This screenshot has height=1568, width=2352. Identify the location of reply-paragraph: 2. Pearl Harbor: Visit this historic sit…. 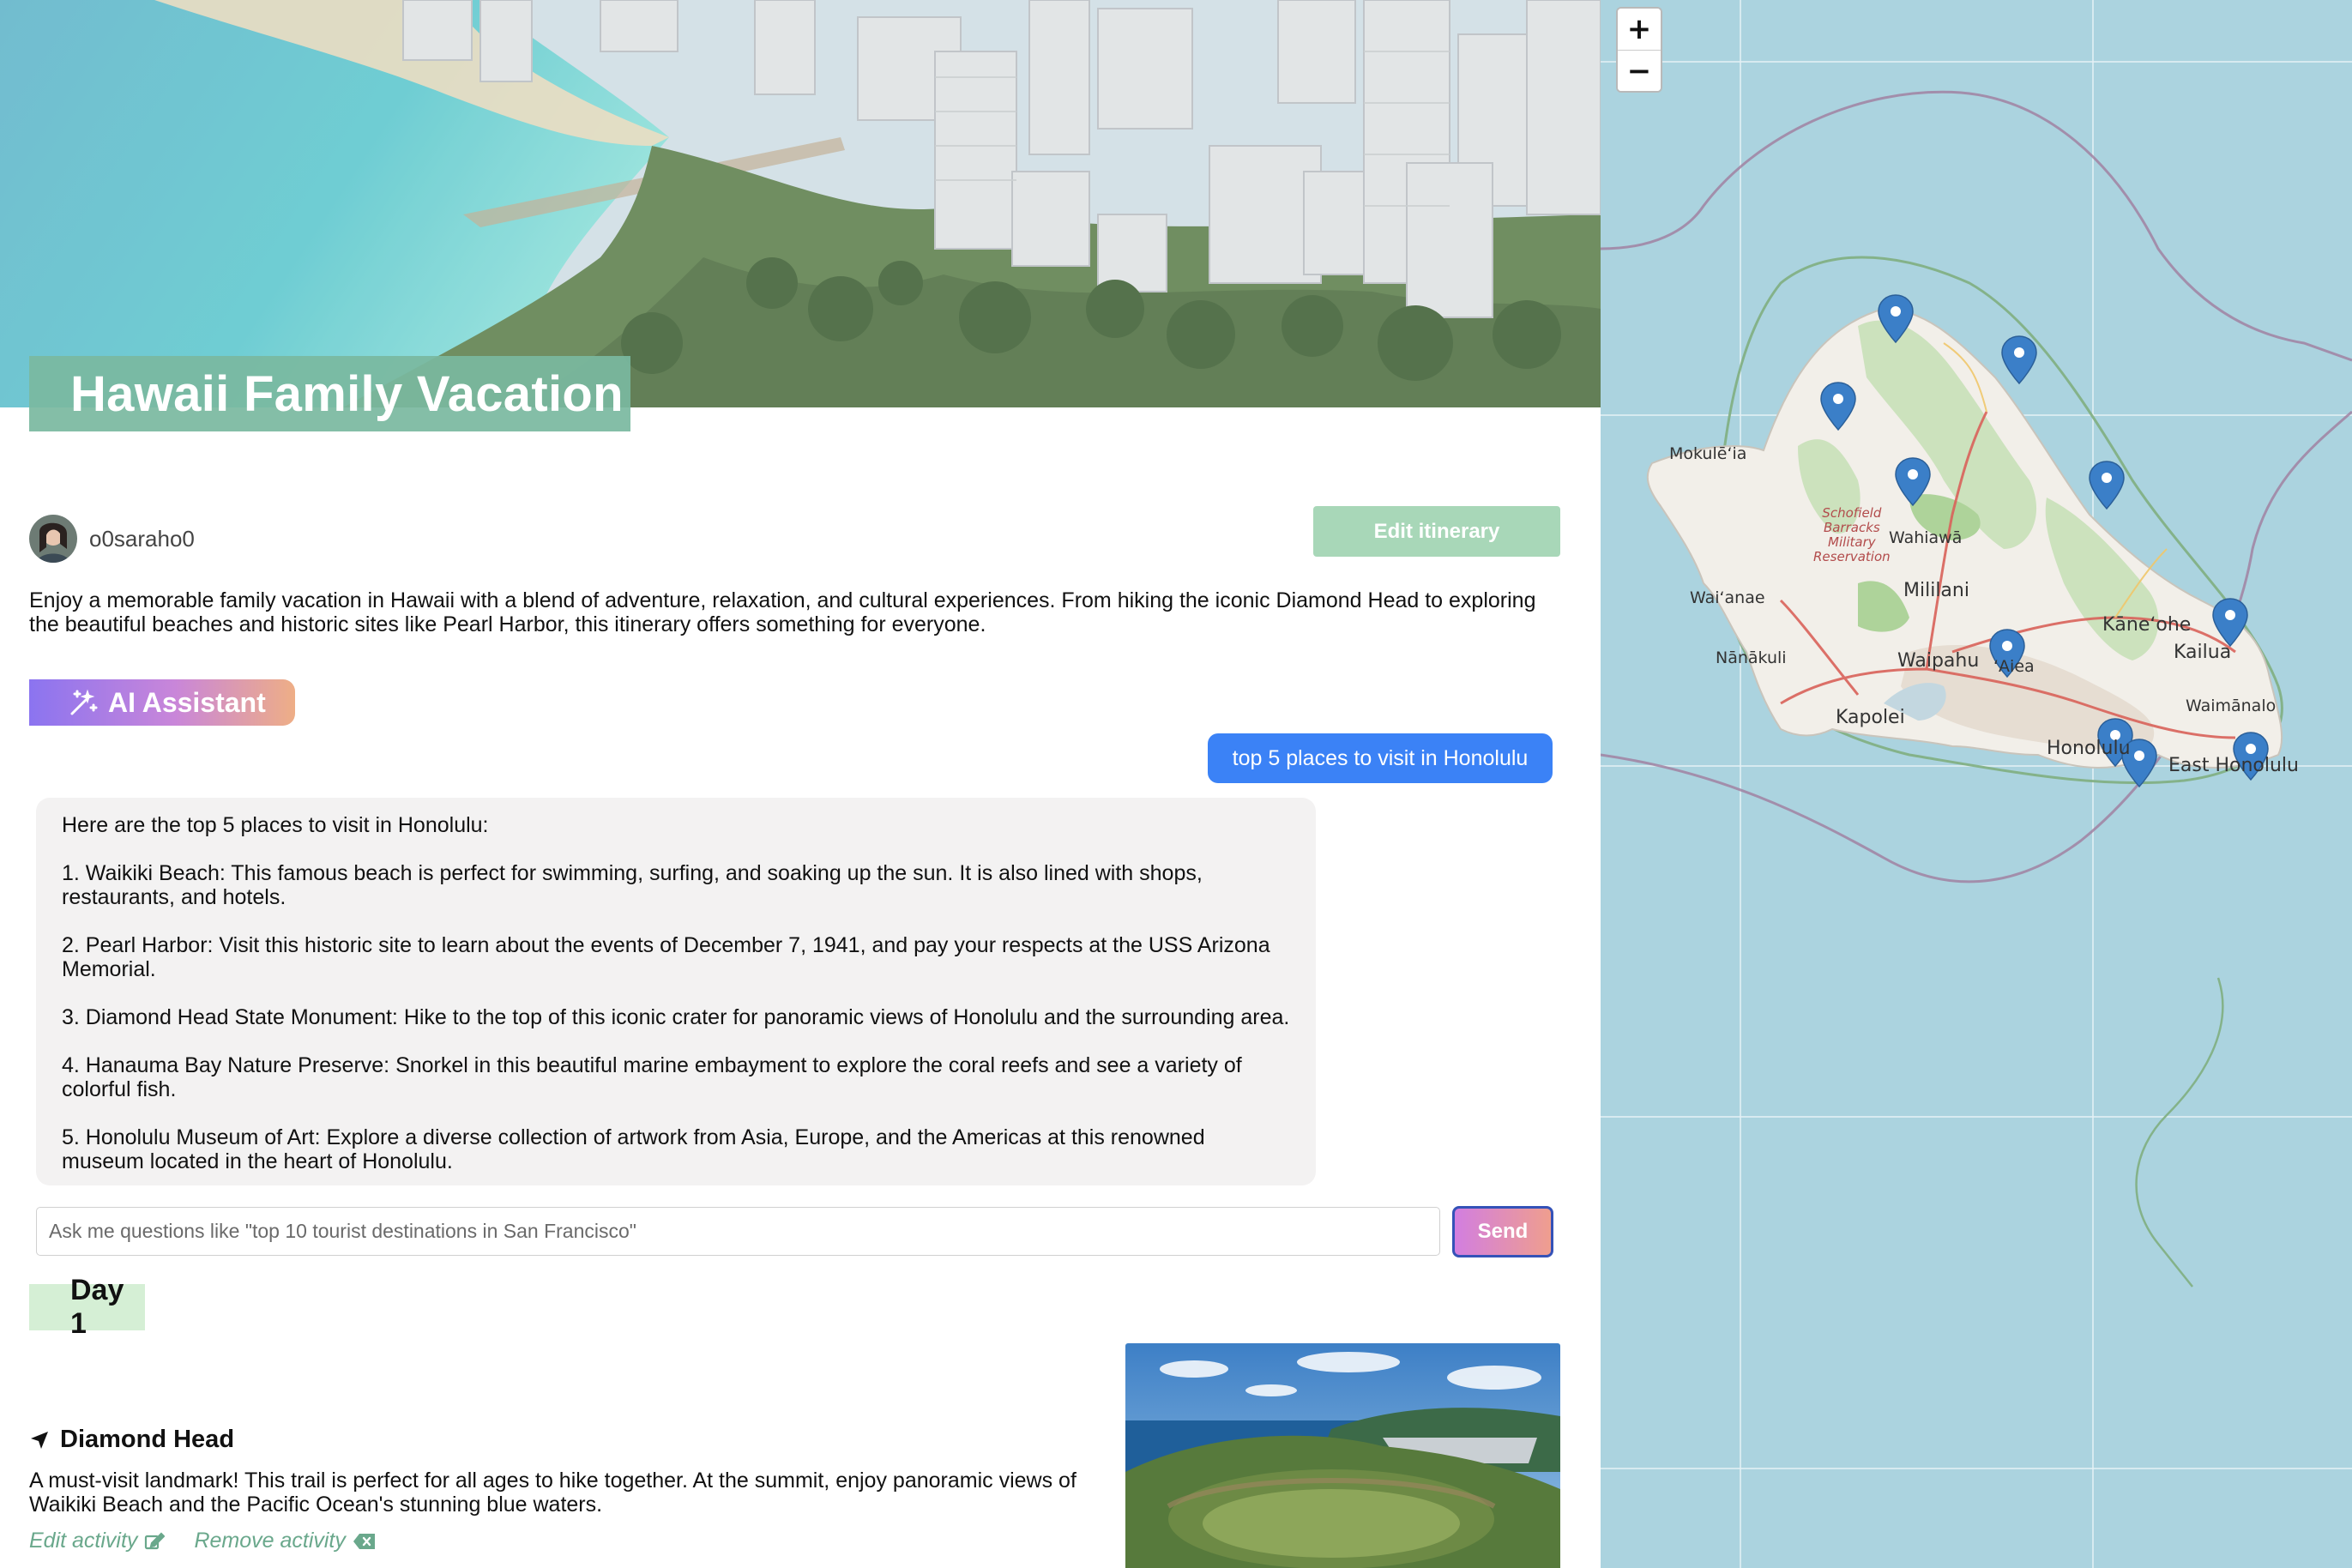
(666, 957).